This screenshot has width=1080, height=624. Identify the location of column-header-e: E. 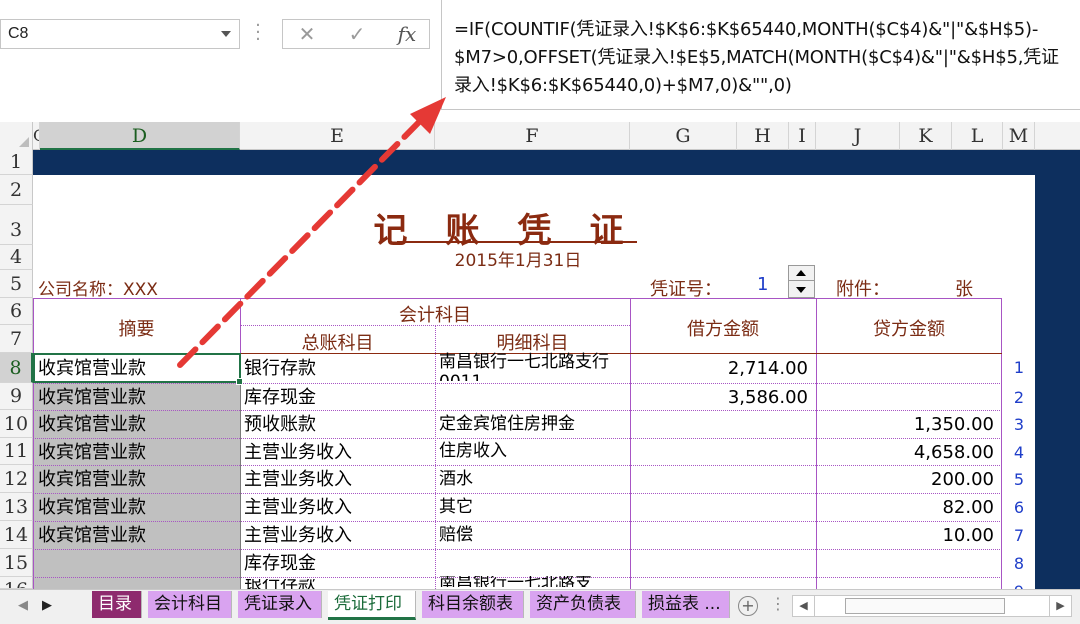
(337, 136).